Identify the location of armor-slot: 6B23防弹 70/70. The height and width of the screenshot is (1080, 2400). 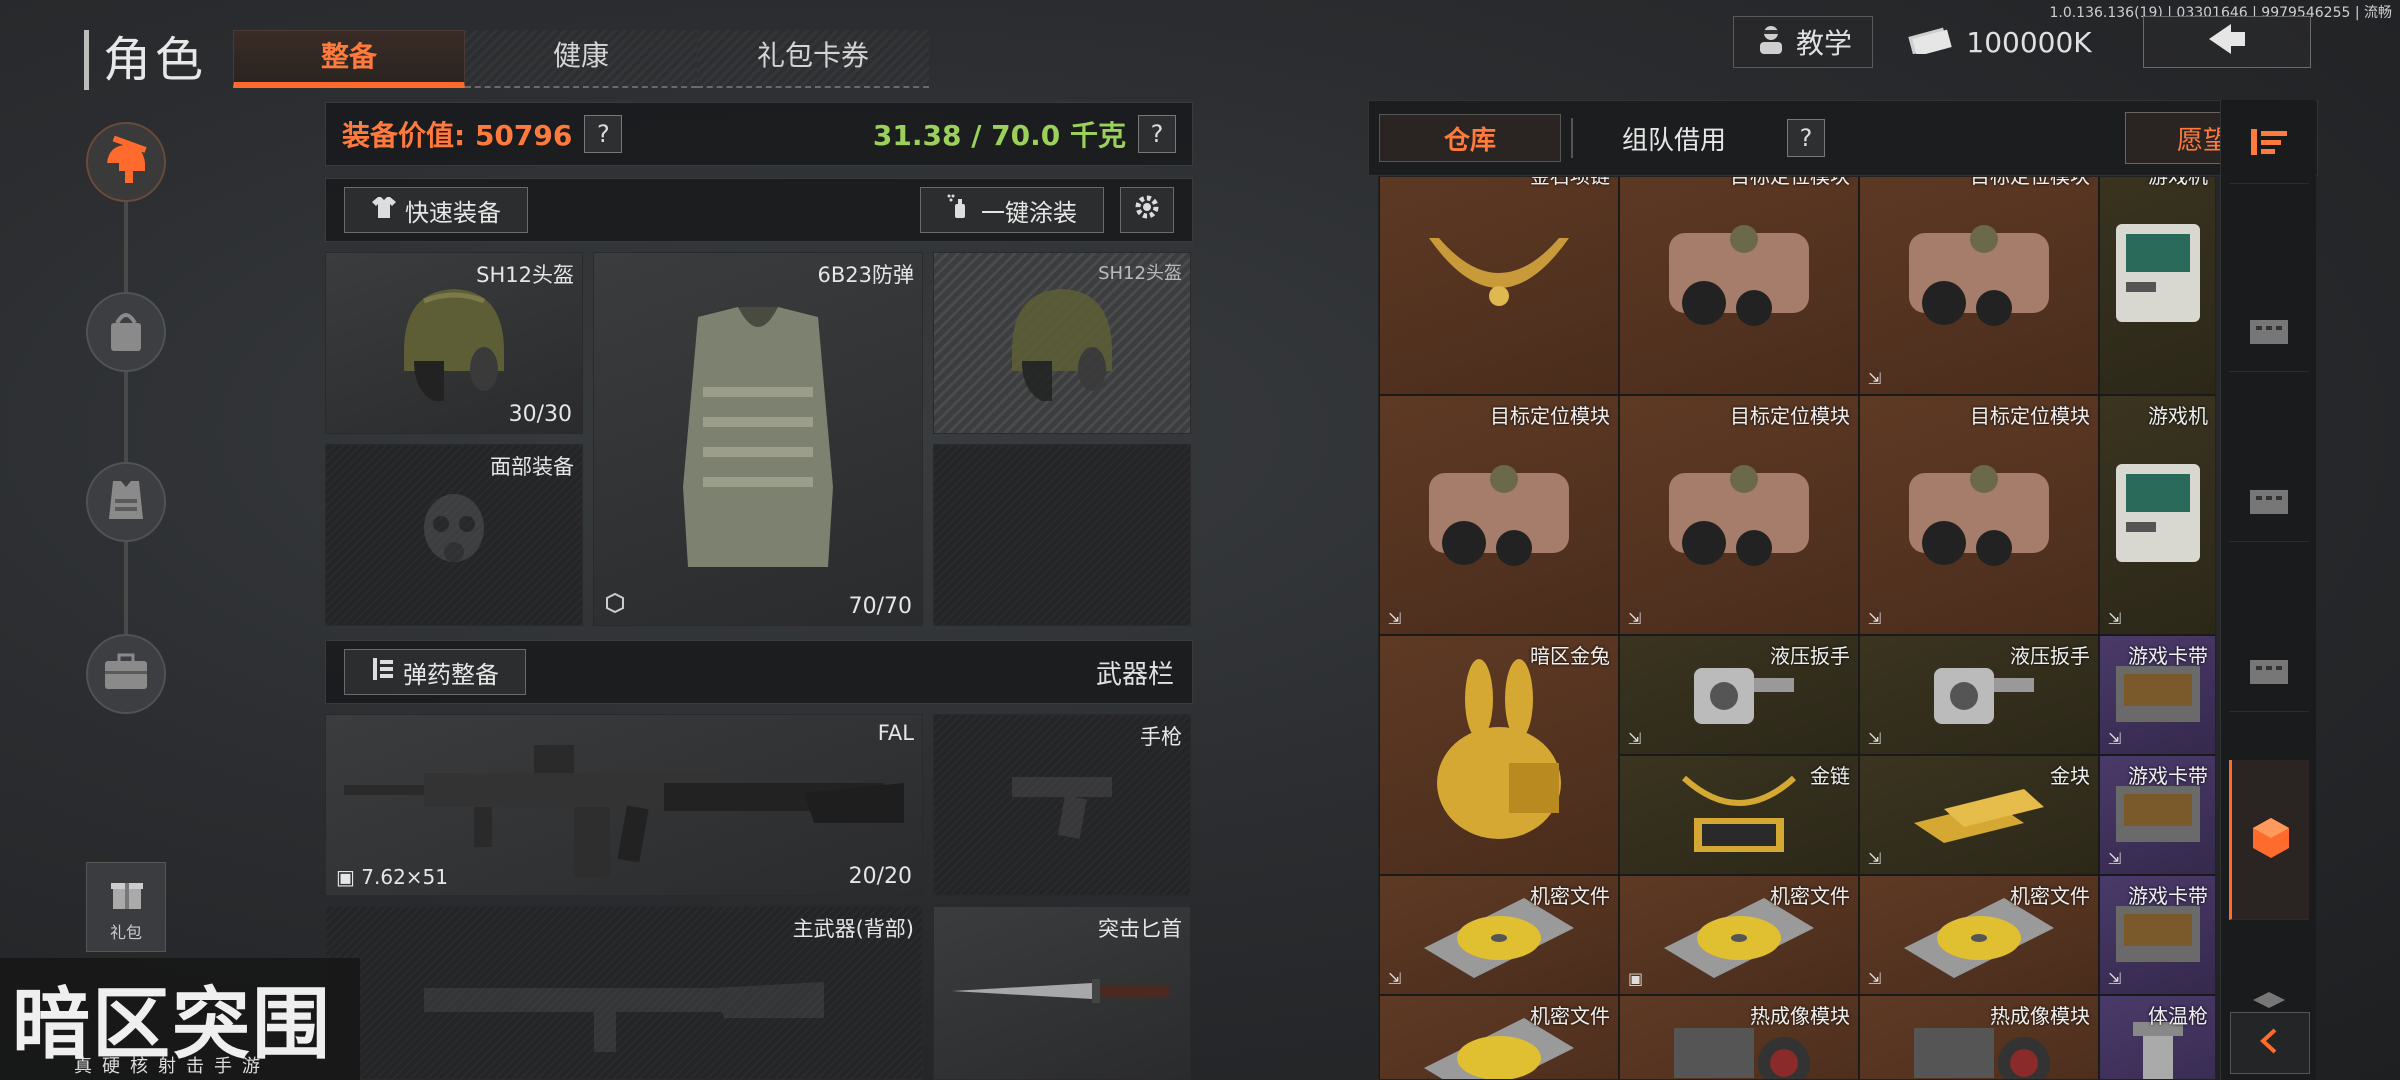
(758, 439).